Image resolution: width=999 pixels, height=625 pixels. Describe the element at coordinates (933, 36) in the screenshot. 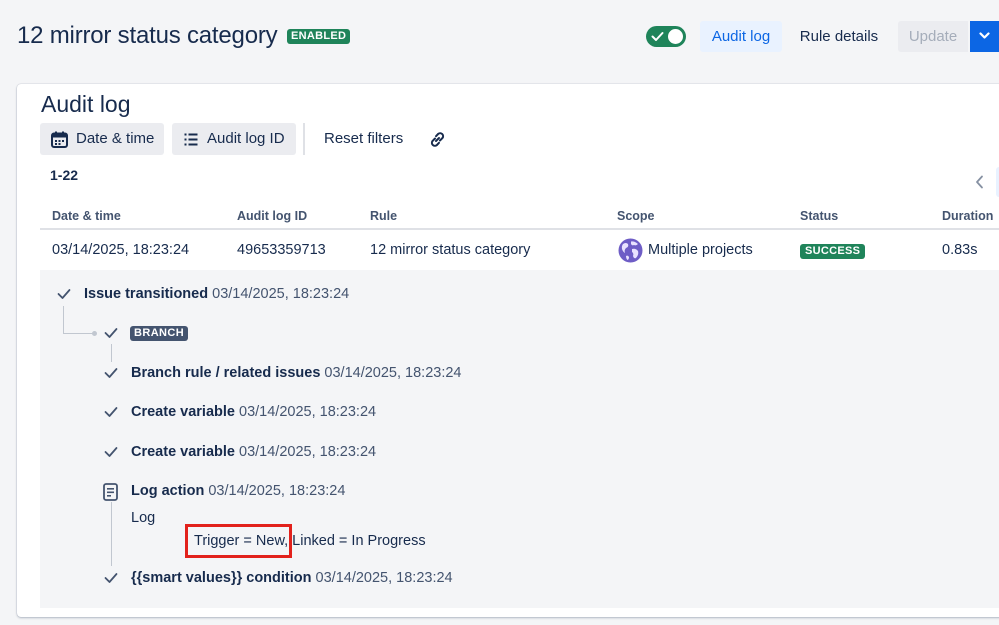

I see `update-button: Update` at that location.